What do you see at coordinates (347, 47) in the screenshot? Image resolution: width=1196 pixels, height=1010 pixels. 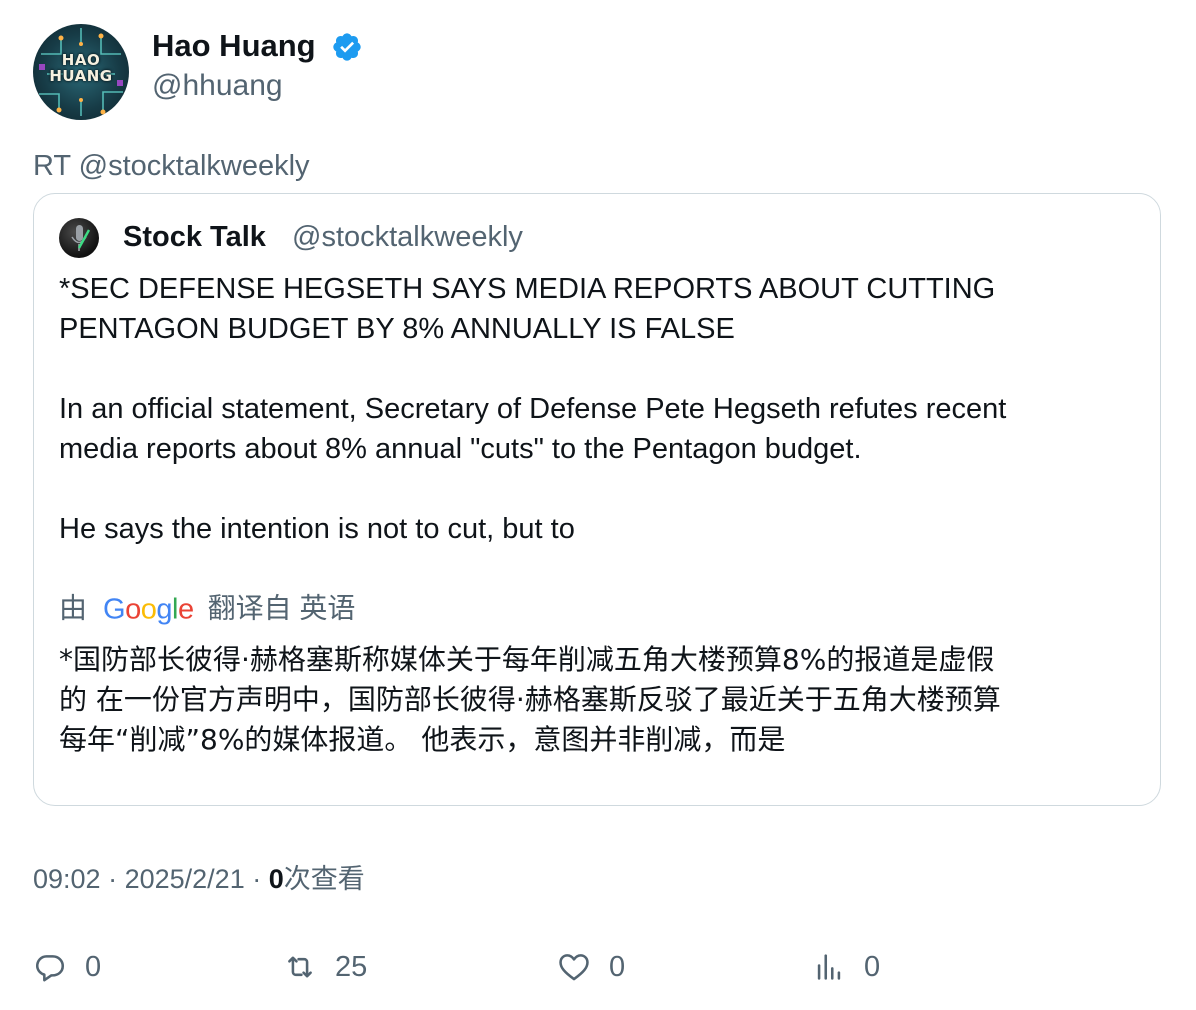 I see `verified-badge-icon` at bounding box center [347, 47].